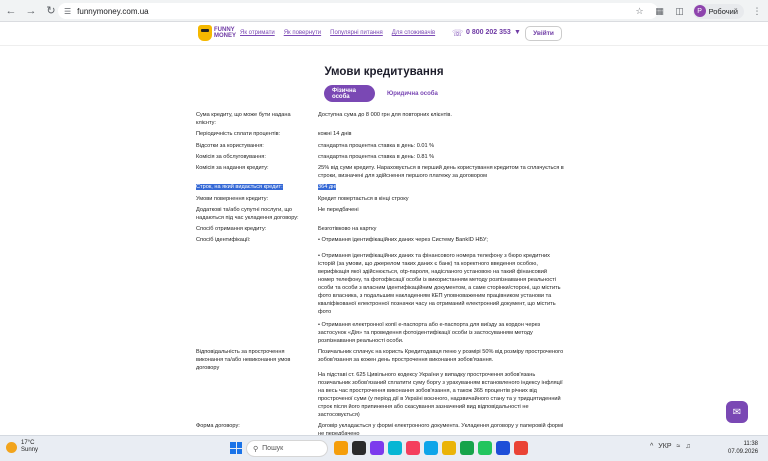 The height and width of the screenshot is (461, 768). What do you see at coordinates (413, 33) in the screenshot?
I see `nav-for-consumers: Для споживачів` at bounding box center [413, 33].